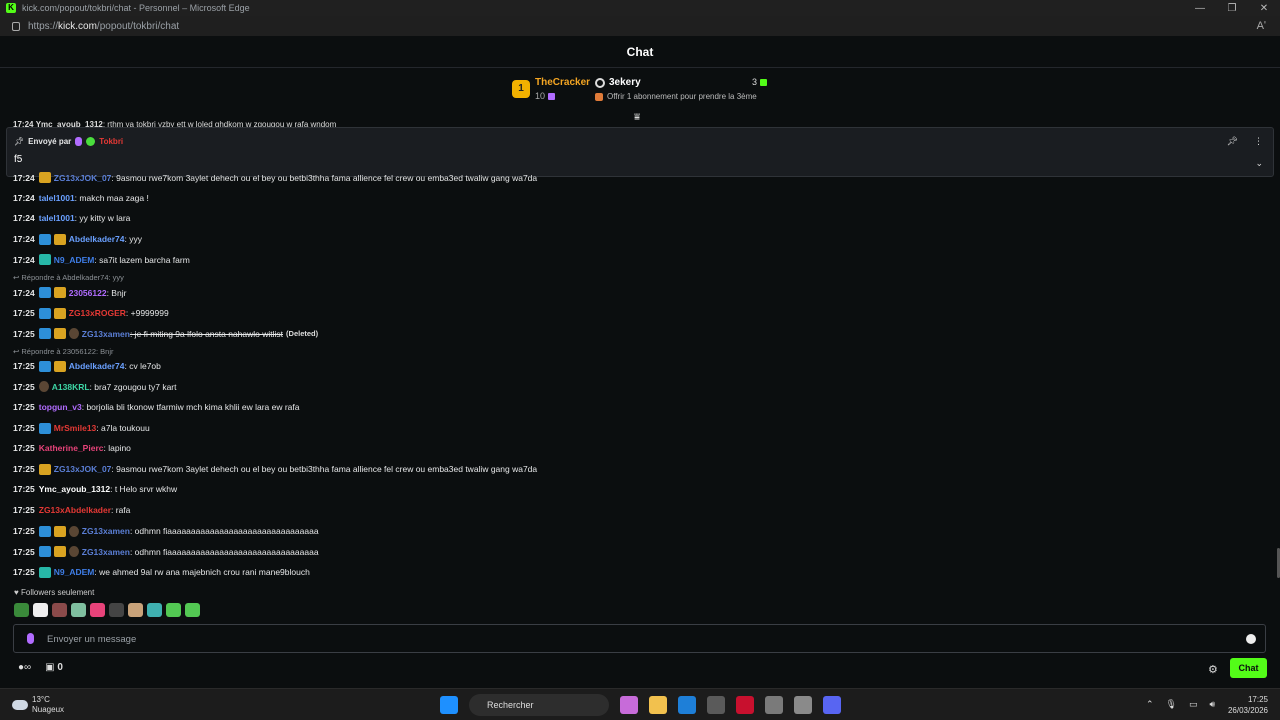 Image resolution: width=1280 pixels, height=720 pixels. Describe the element at coordinates (1213, 669) in the screenshot. I see `gear-icon: ⚙` at that location.